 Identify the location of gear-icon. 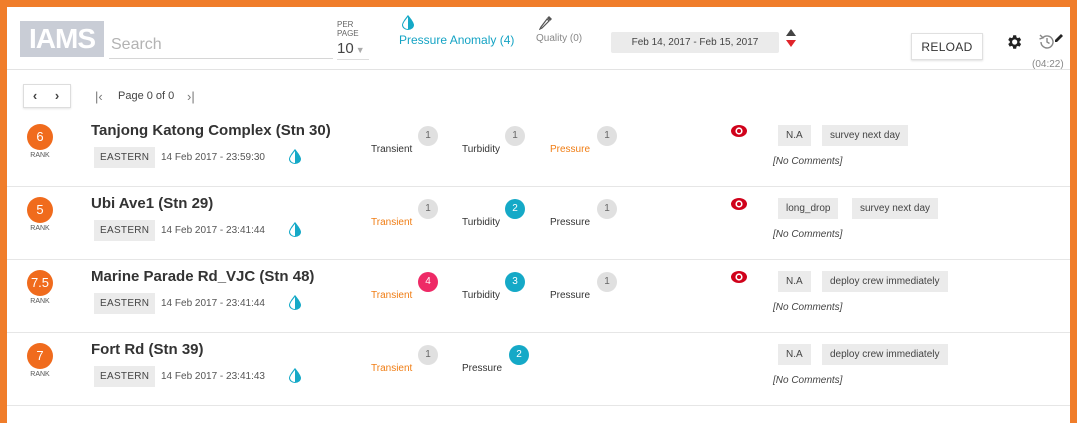
(1014, 42).